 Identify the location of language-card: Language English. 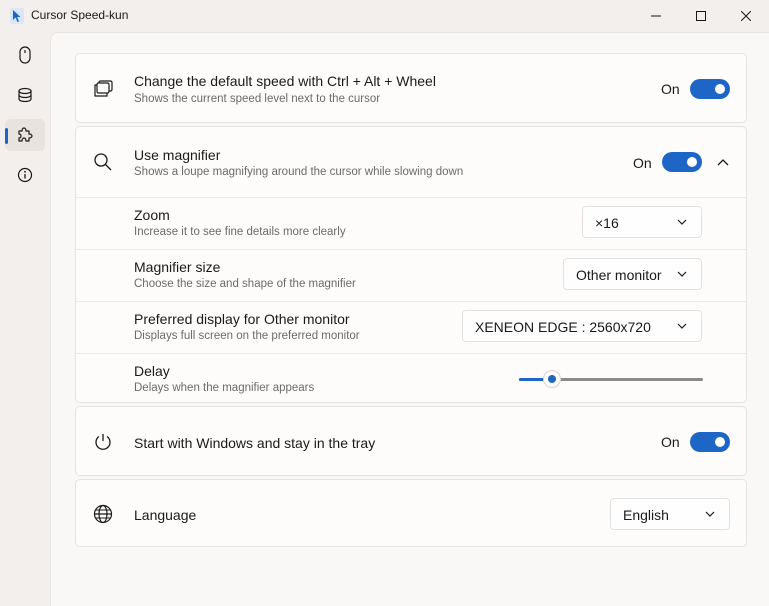
(411, 513).